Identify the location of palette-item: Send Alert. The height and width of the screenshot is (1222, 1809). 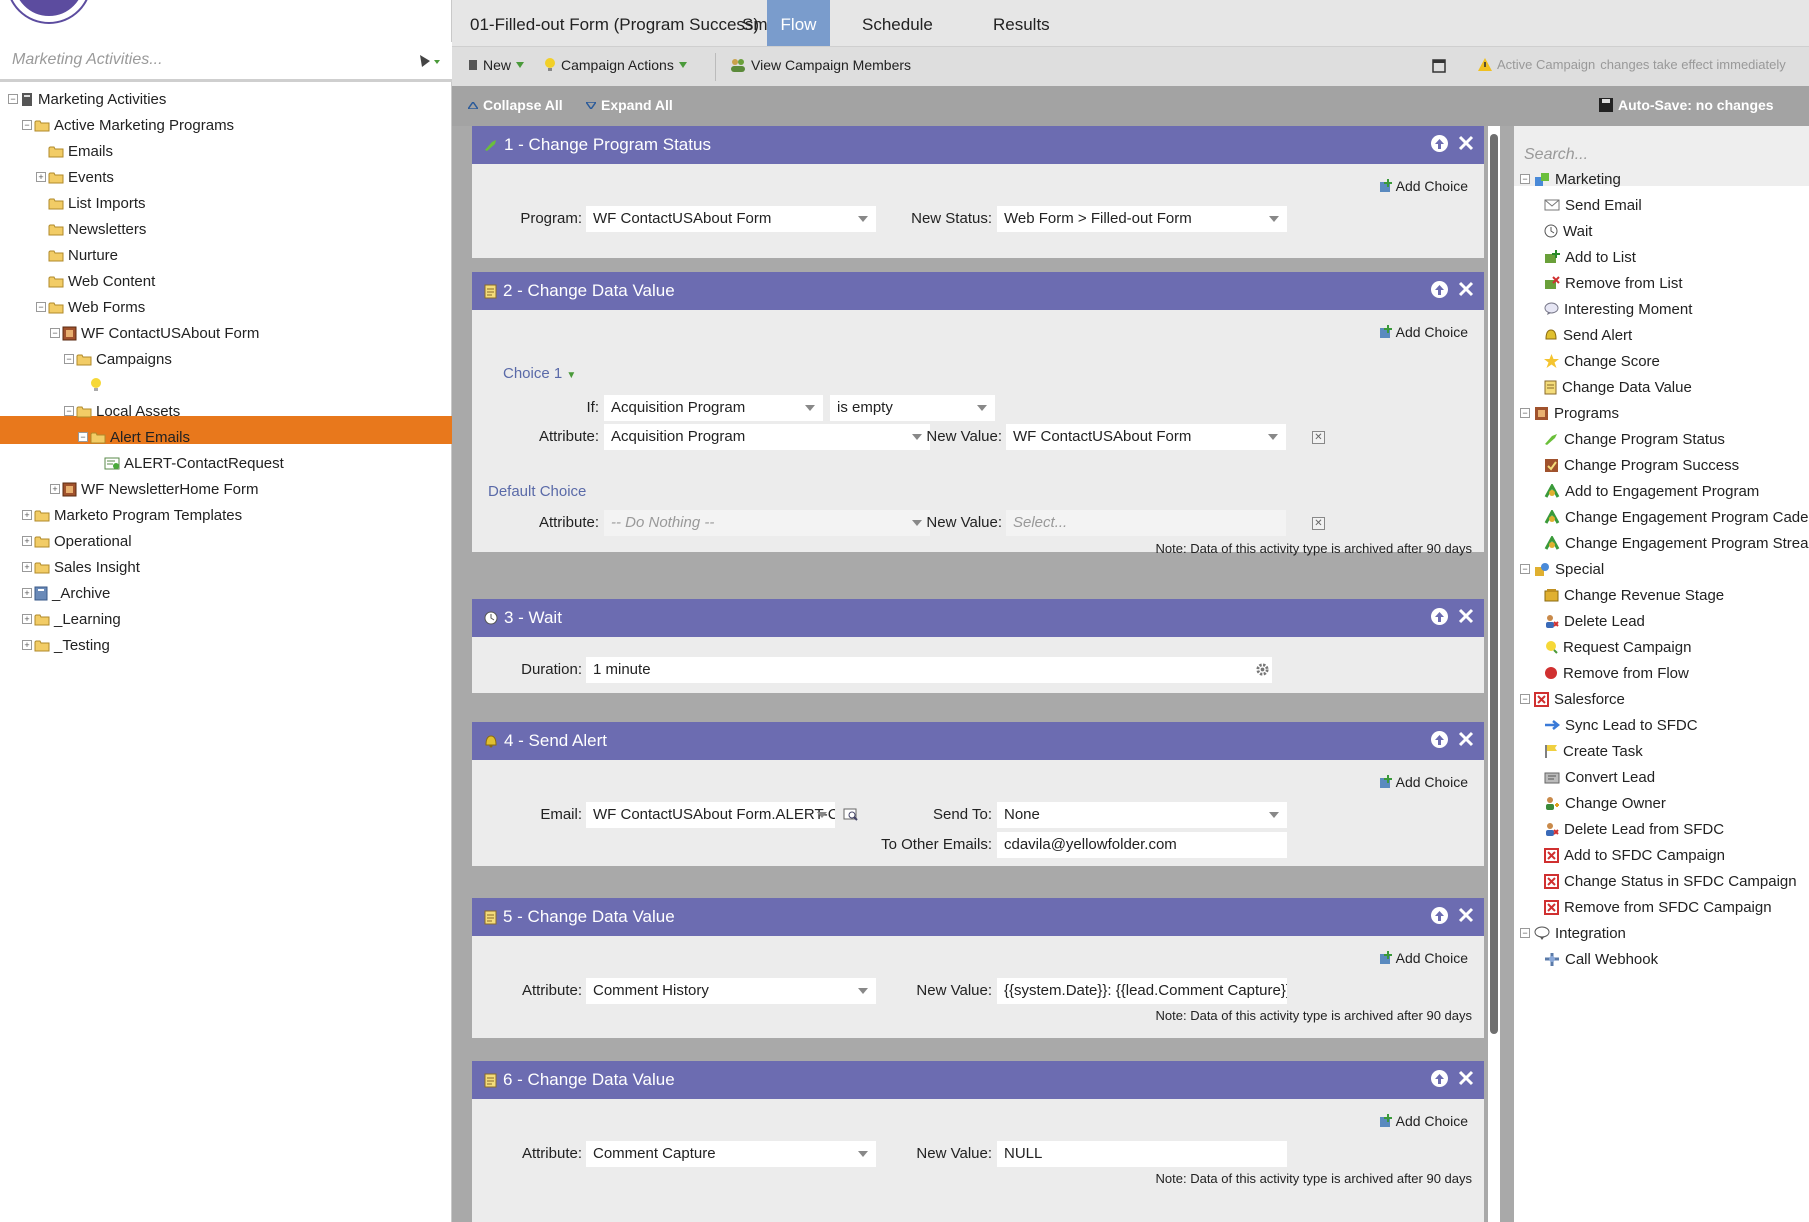
(1588, 335).